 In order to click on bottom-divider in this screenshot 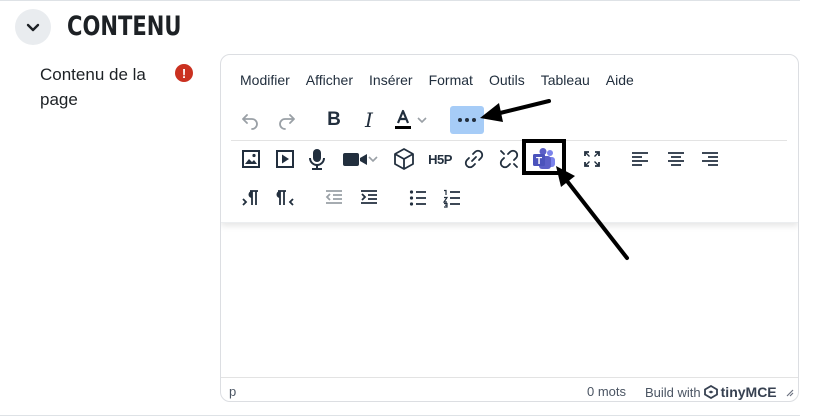, I will do `click(400, 415)`.